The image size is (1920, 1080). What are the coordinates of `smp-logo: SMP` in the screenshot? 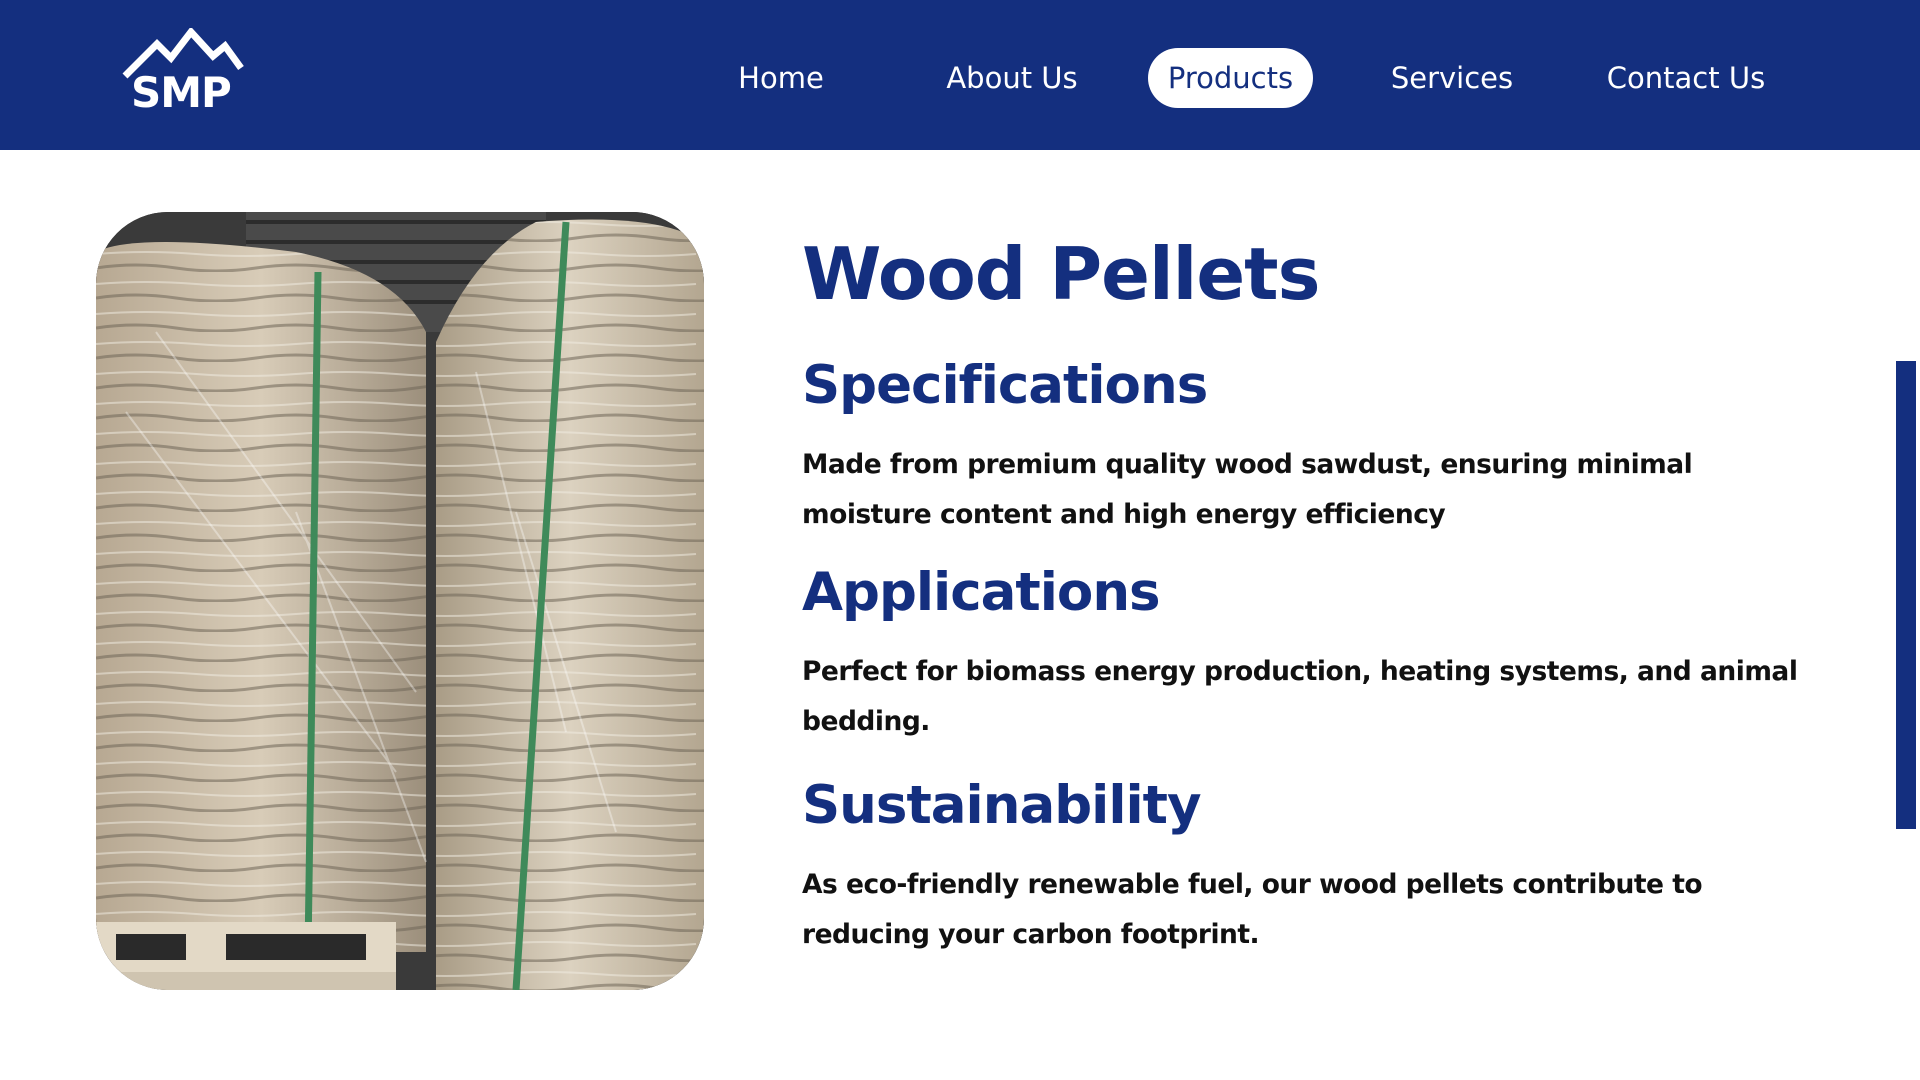 It's located at (183, 73).